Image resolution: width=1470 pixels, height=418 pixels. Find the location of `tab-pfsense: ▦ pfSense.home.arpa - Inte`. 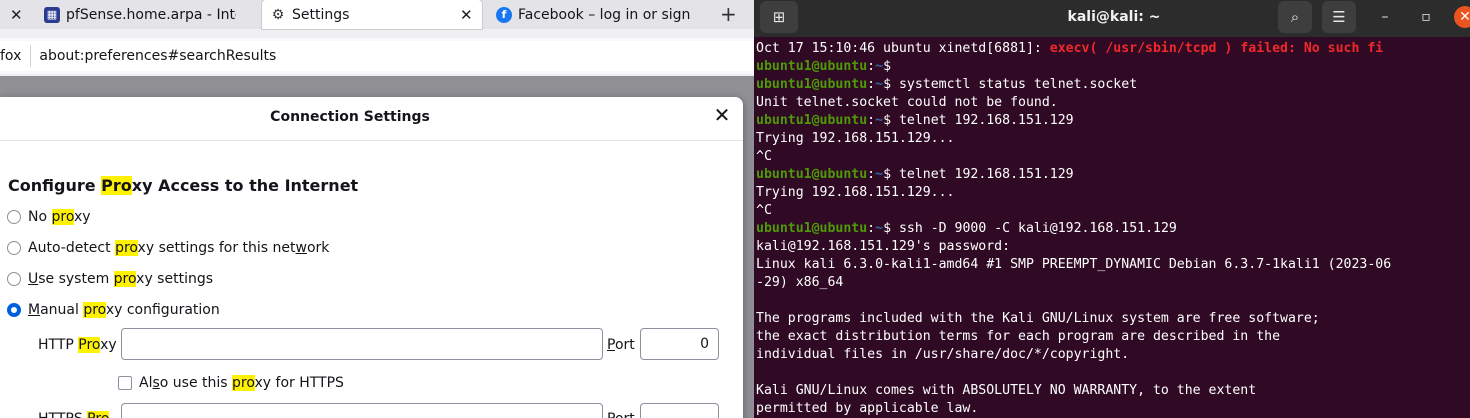

tab-pfsense: ▦ pfSense.home.arpa - Inte is located at coordinates (144, 14).